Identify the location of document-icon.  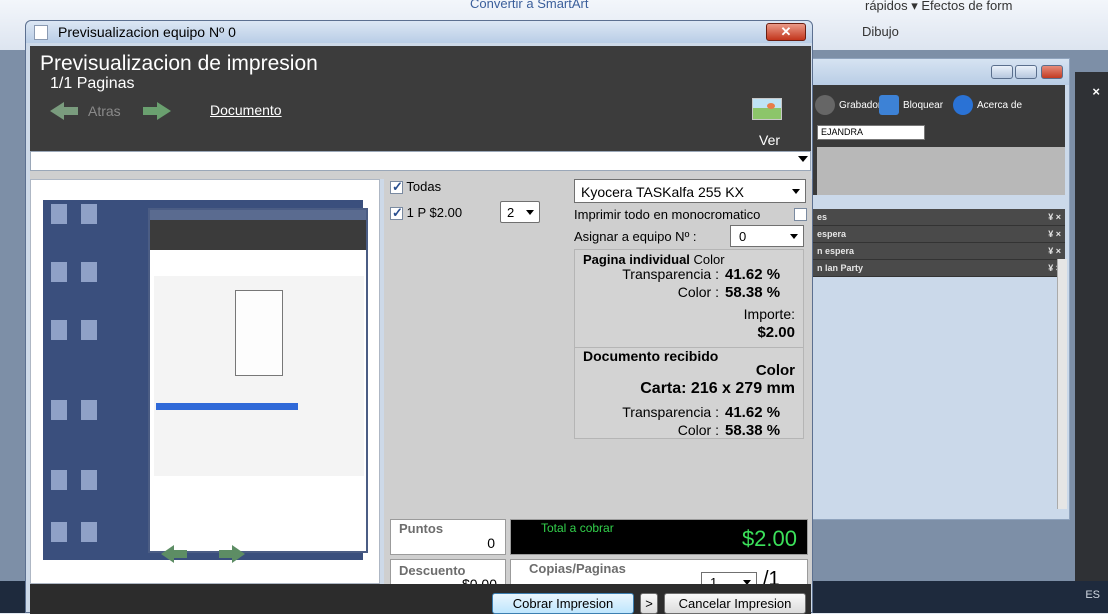
(41, 32).